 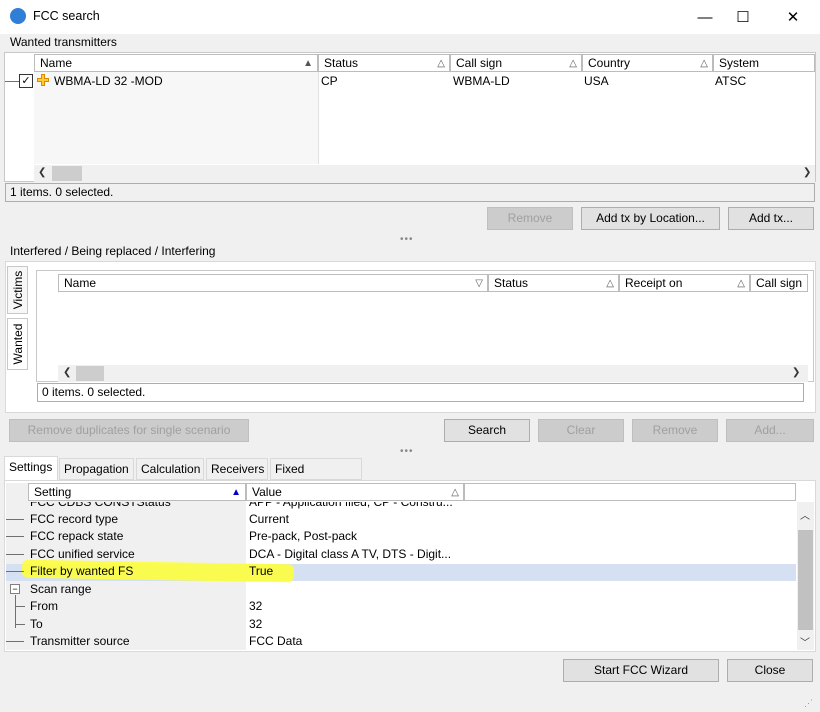 I want to click on row-status: CP, so click(x=329, y=81).